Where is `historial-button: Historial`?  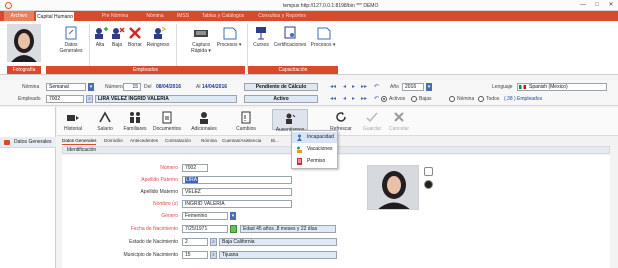 historial-button: Historial is located at coordinates (73, 121).